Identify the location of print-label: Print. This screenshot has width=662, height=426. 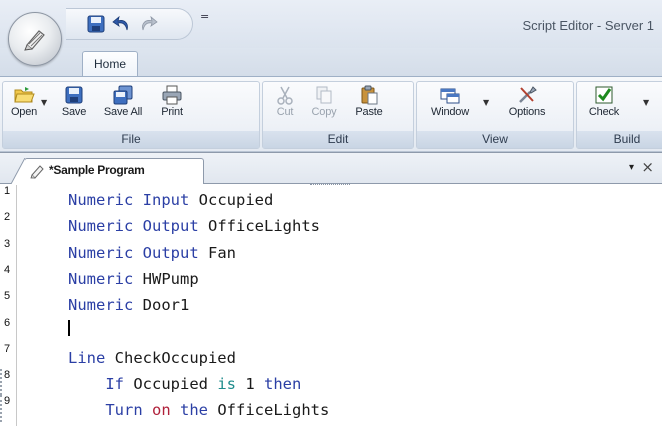
(172, 112).